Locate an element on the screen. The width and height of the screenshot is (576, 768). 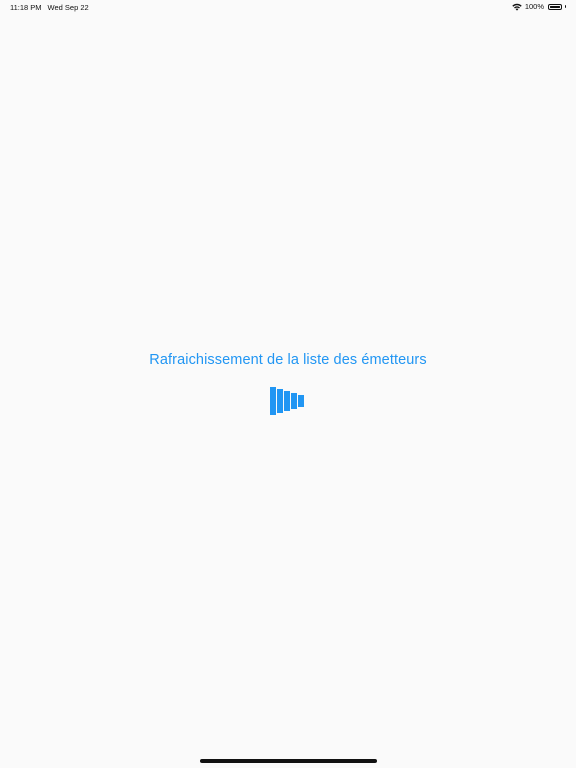
status-bar: 11:18 PM Wed Sep 22 100% is located at coordinates (288, 7).